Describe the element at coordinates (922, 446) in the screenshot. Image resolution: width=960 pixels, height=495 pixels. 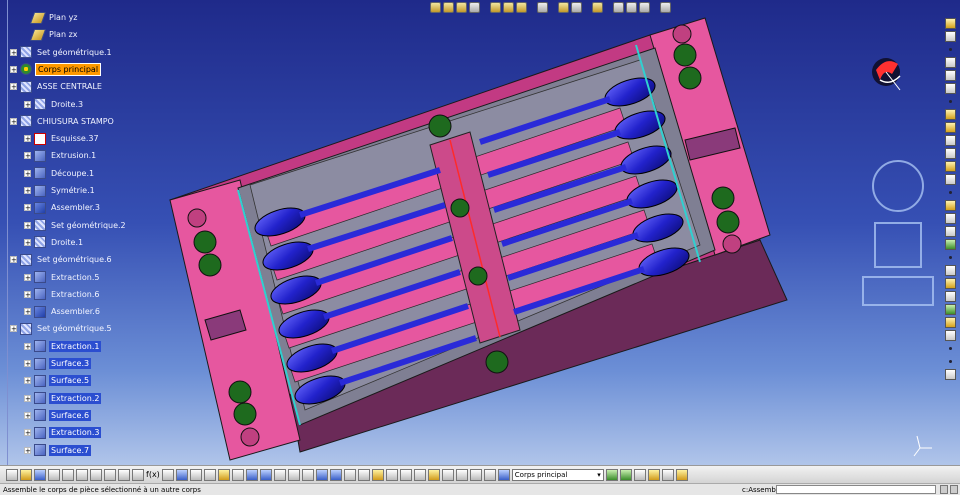
I see `axis-triad-icon` at that location.